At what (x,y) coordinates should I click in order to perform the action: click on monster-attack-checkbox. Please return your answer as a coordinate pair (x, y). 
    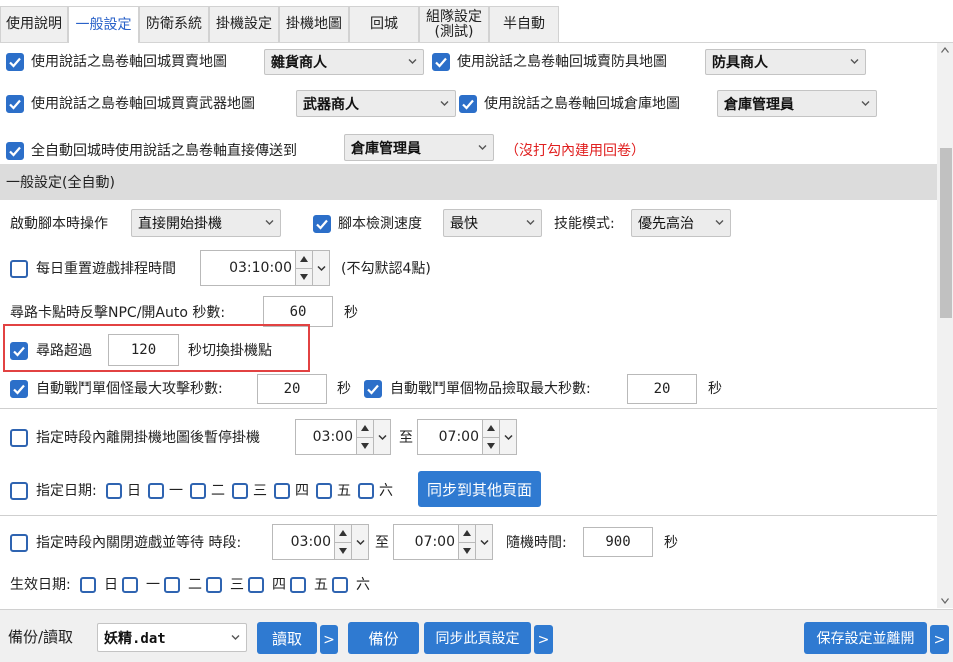
    Looking at the image, I should click on (19, 389).